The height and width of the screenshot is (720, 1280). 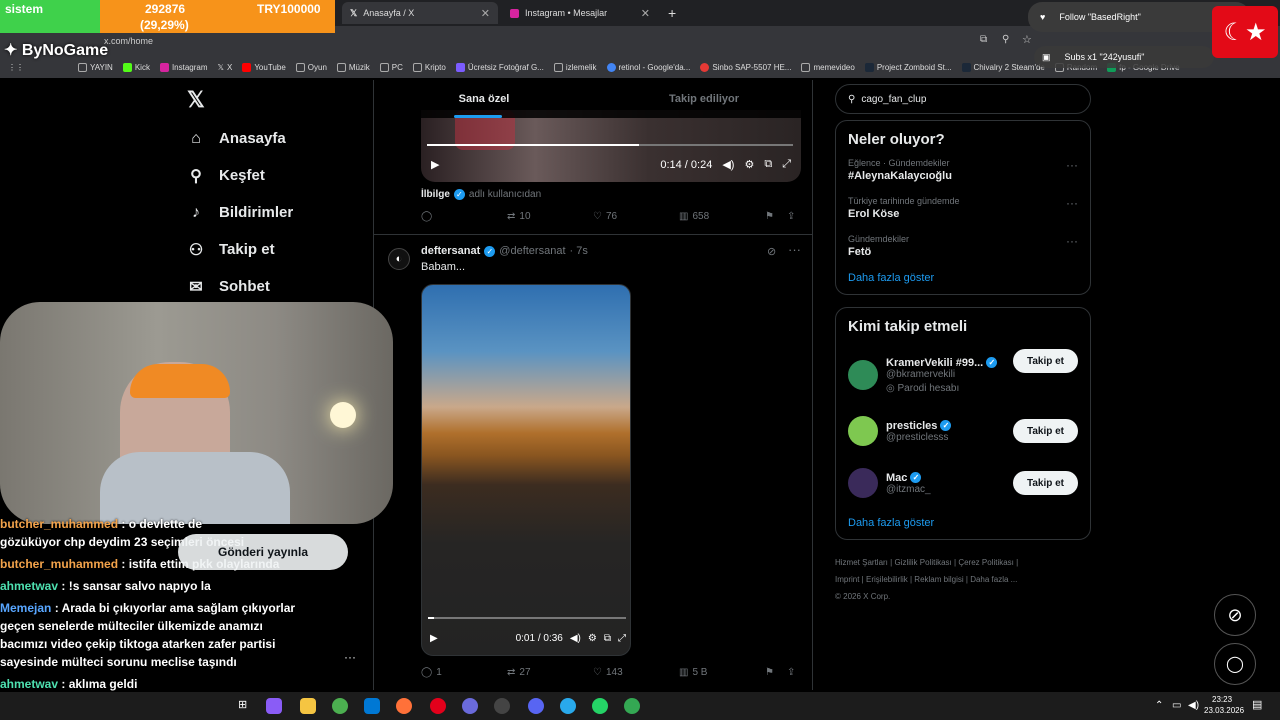 I want to click on reply-button: ◯, so click(x=464, y=216).